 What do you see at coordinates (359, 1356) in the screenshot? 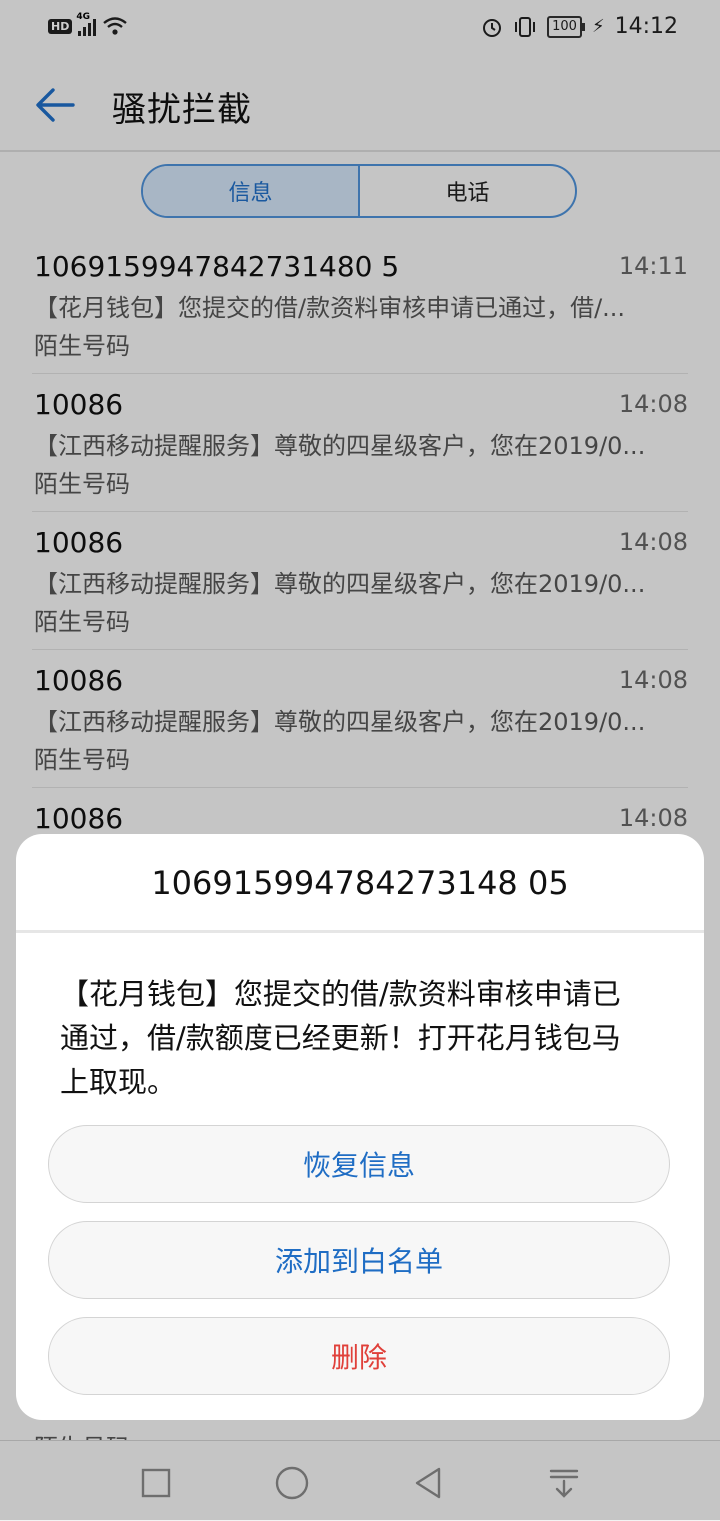
I see `delete-button: 删除` at bounding box center [359, 1356].